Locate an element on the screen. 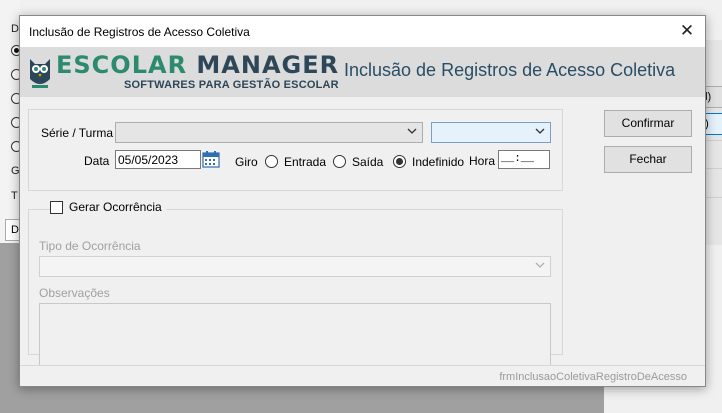 The image size is (722, 413). owl-logo-icon is located at coordinates (40, 73).